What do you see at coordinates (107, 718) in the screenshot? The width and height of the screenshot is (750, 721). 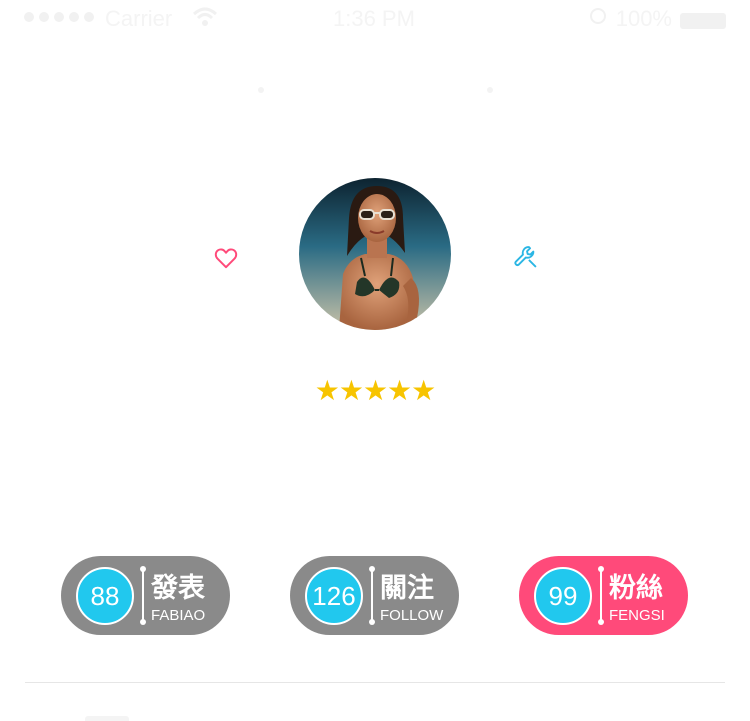 I see `partial-element` at bounding box center [107, 718].